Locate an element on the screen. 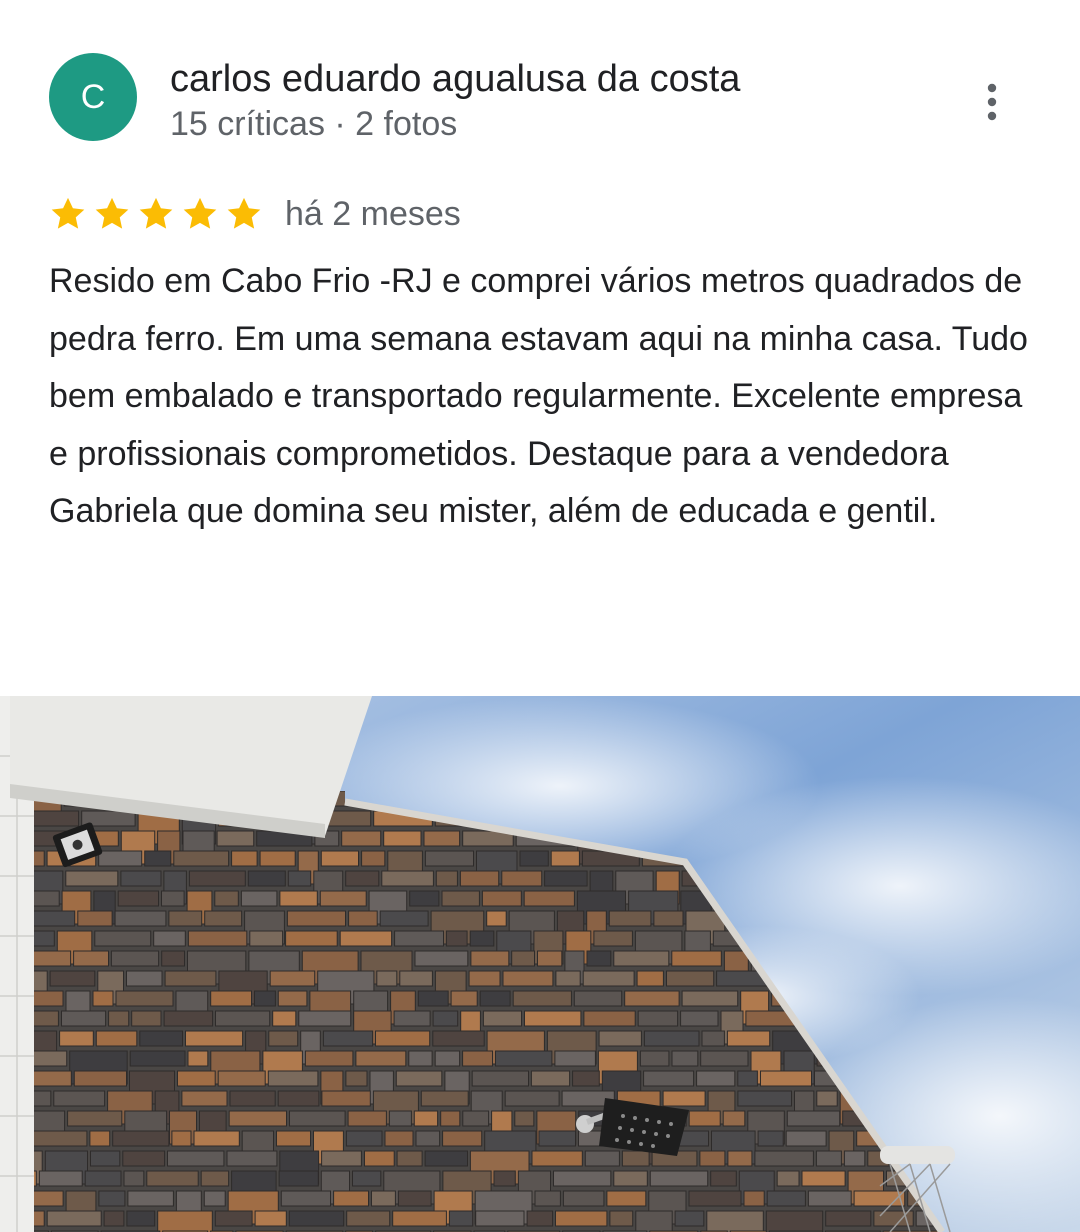  avatar: C is located at coordinates (93, 97).